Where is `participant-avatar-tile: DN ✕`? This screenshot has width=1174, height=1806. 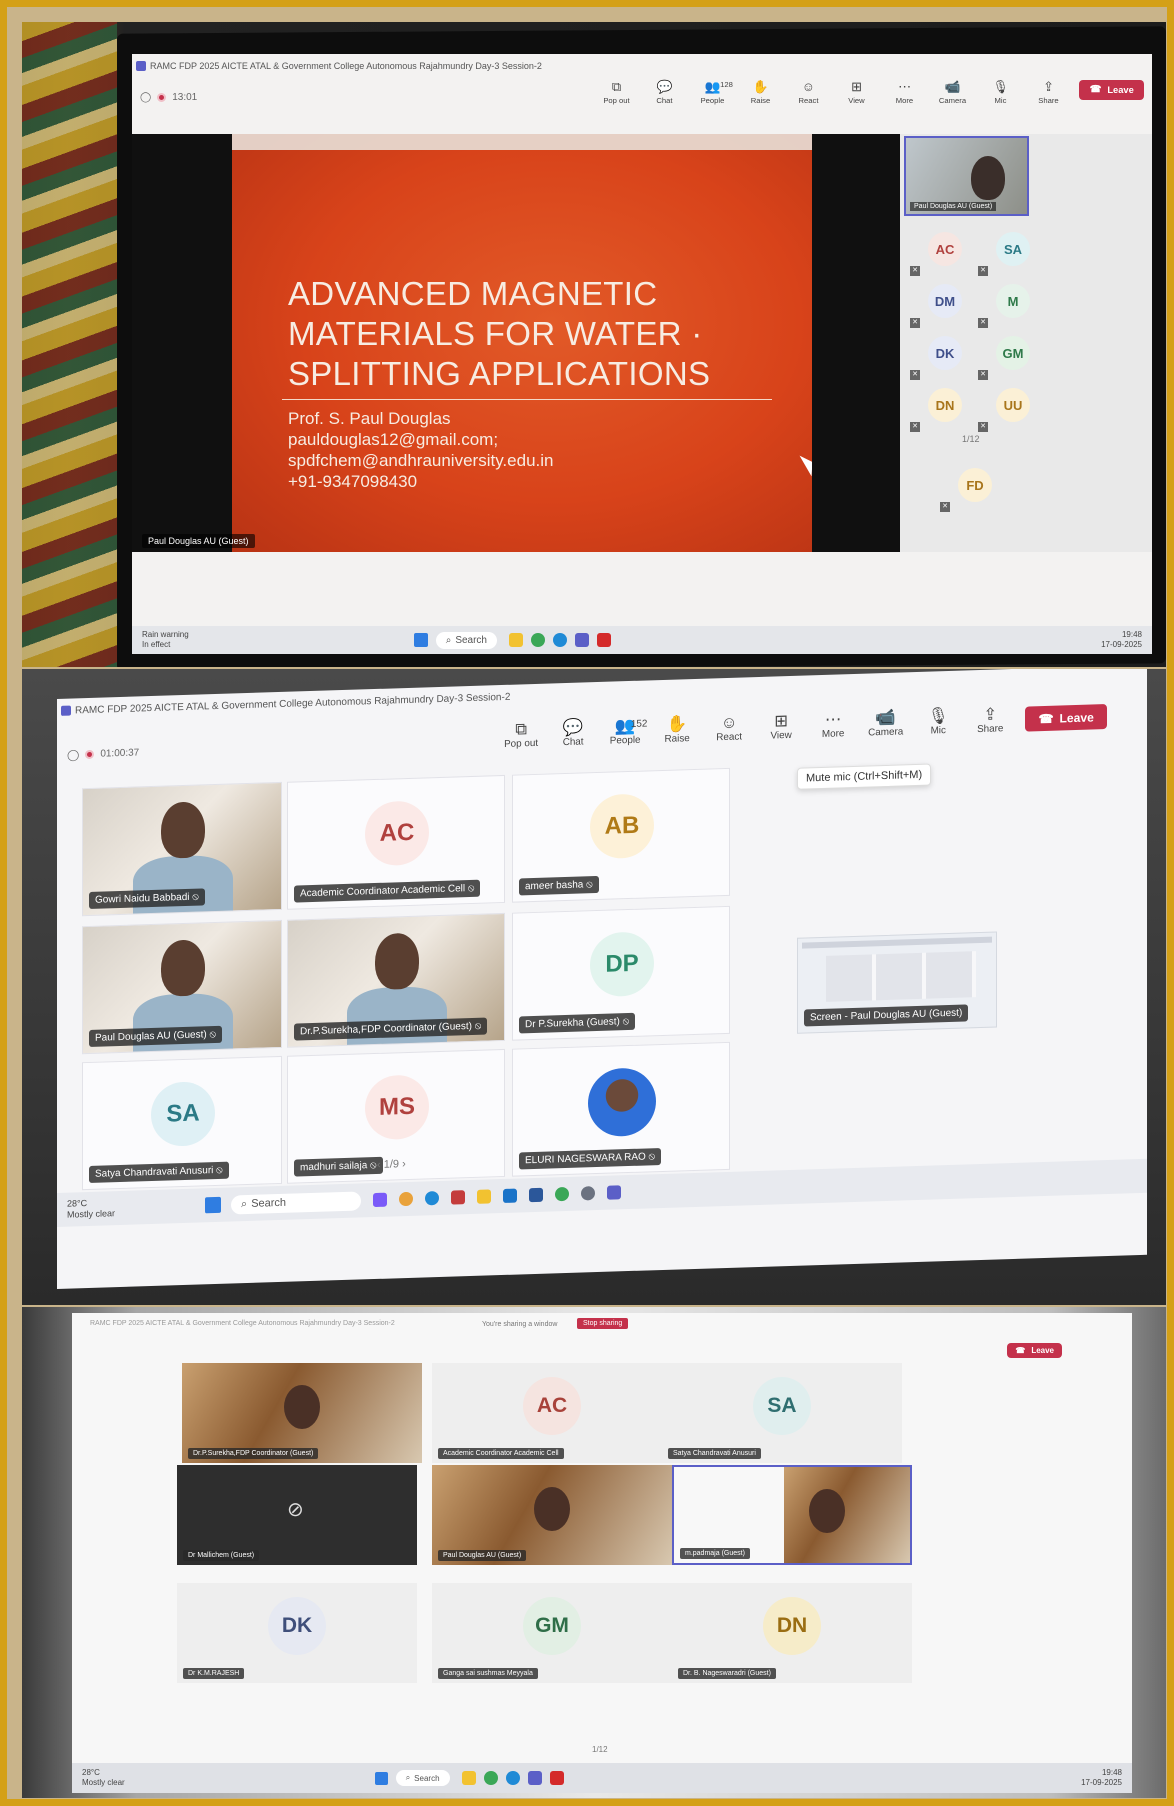 participant-avatar-tile: DN ✕ is located at coordinates (945, 407).